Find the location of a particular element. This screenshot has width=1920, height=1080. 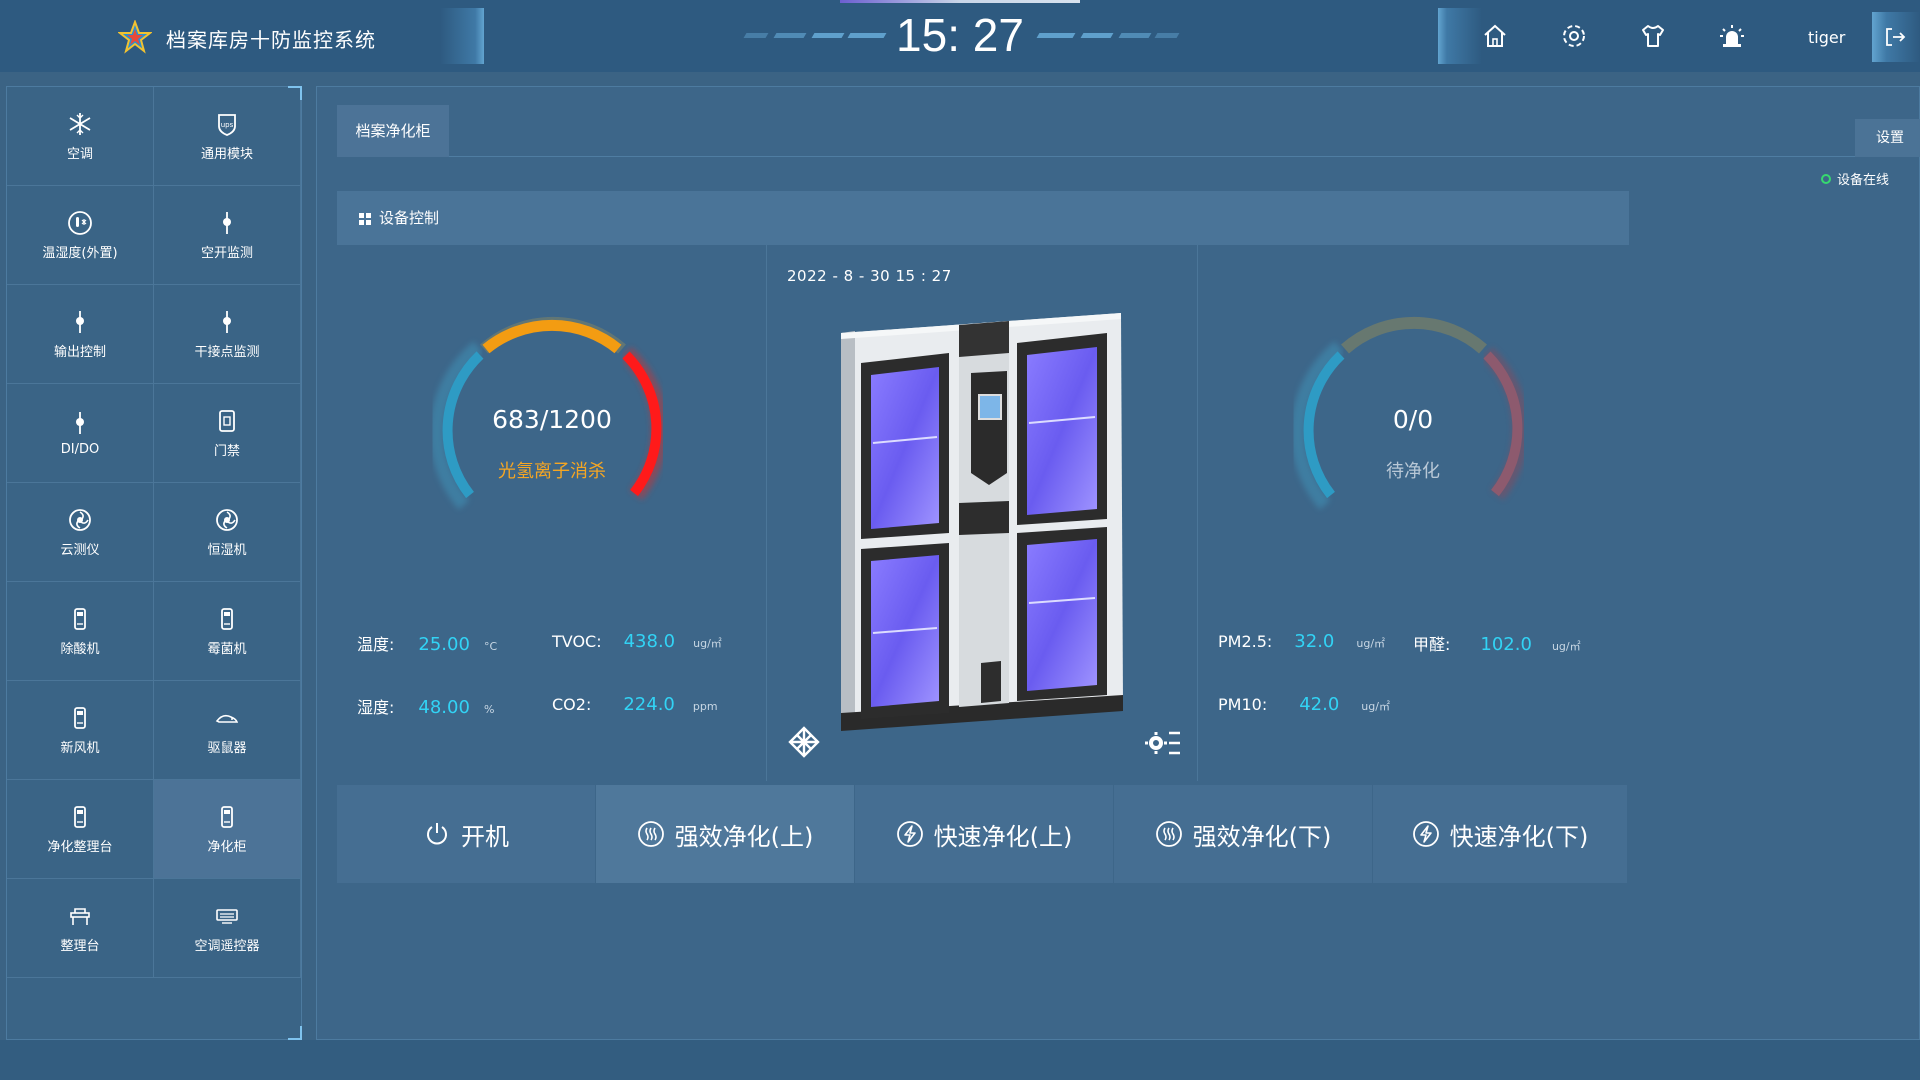

humidity-label: 湿度: is located at coordinates (376, 707).